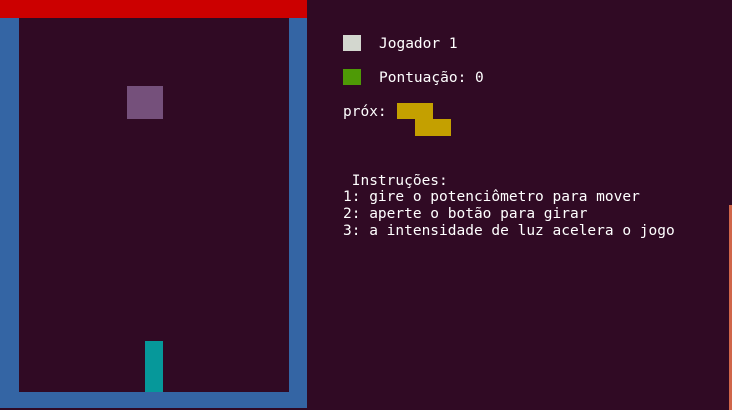 This screenshot has height=410, width=732. I want to click on instruction-line-3: 3: a intensidade de luz acelera o jogo, so click(509, 231).